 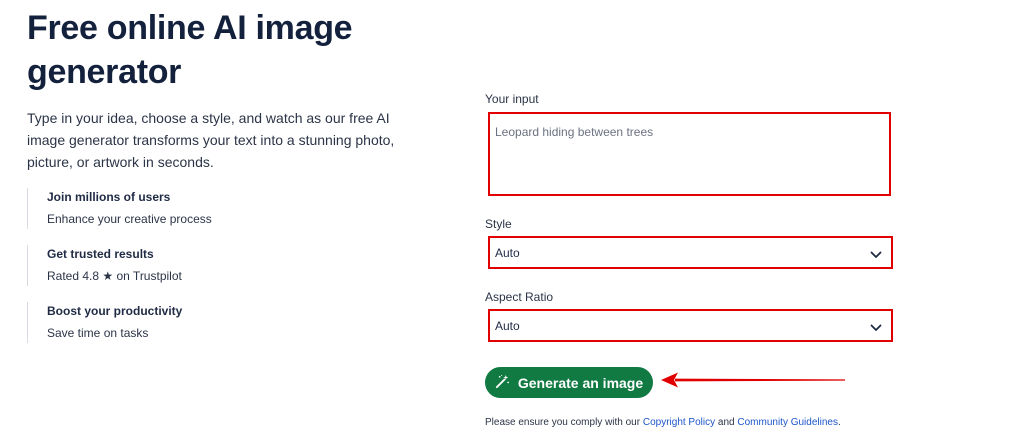 What do you see at coordinates (787, 422) in the screenshot?
I see `community-guidelines-link: Community Guidelines` at bounding box center [787, 422].